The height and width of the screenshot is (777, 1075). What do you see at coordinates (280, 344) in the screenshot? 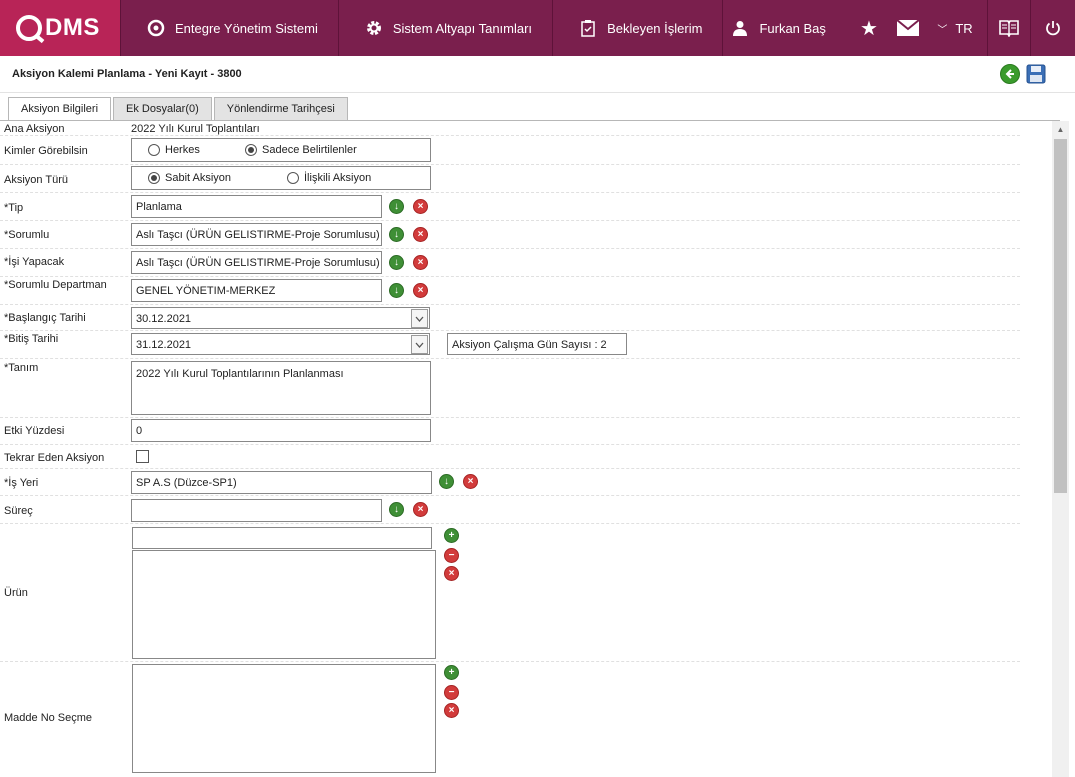
I see `bitis-tarihi-select: 31.12.2021` at bounding box center [280, 344].